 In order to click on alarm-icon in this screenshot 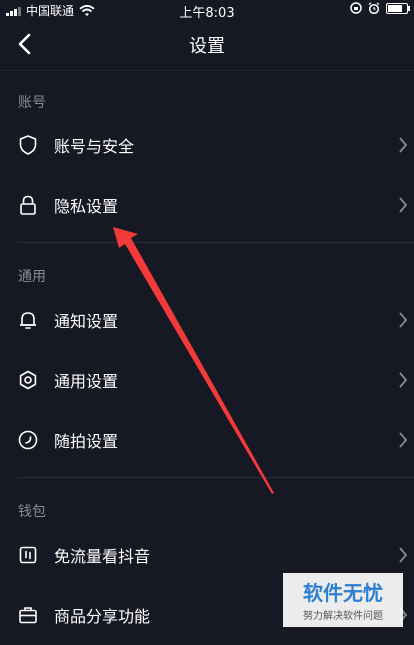, I will do `click(374, 8)`.